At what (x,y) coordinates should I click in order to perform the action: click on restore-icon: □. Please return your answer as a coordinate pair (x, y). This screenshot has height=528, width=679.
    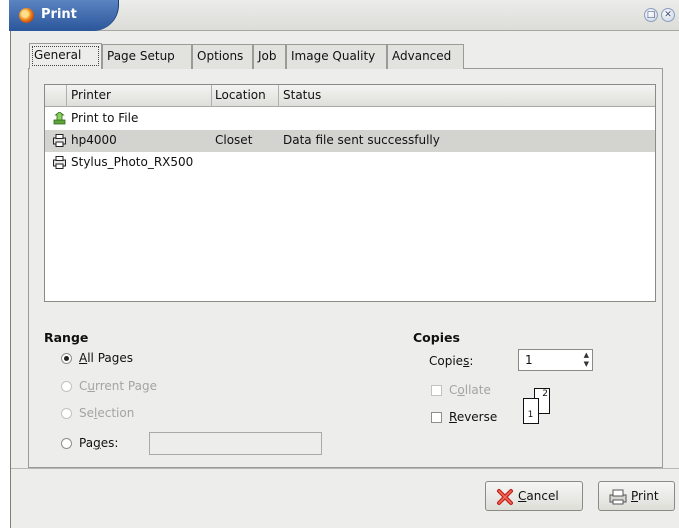
    Looking at the image, I should click on (651, 15).